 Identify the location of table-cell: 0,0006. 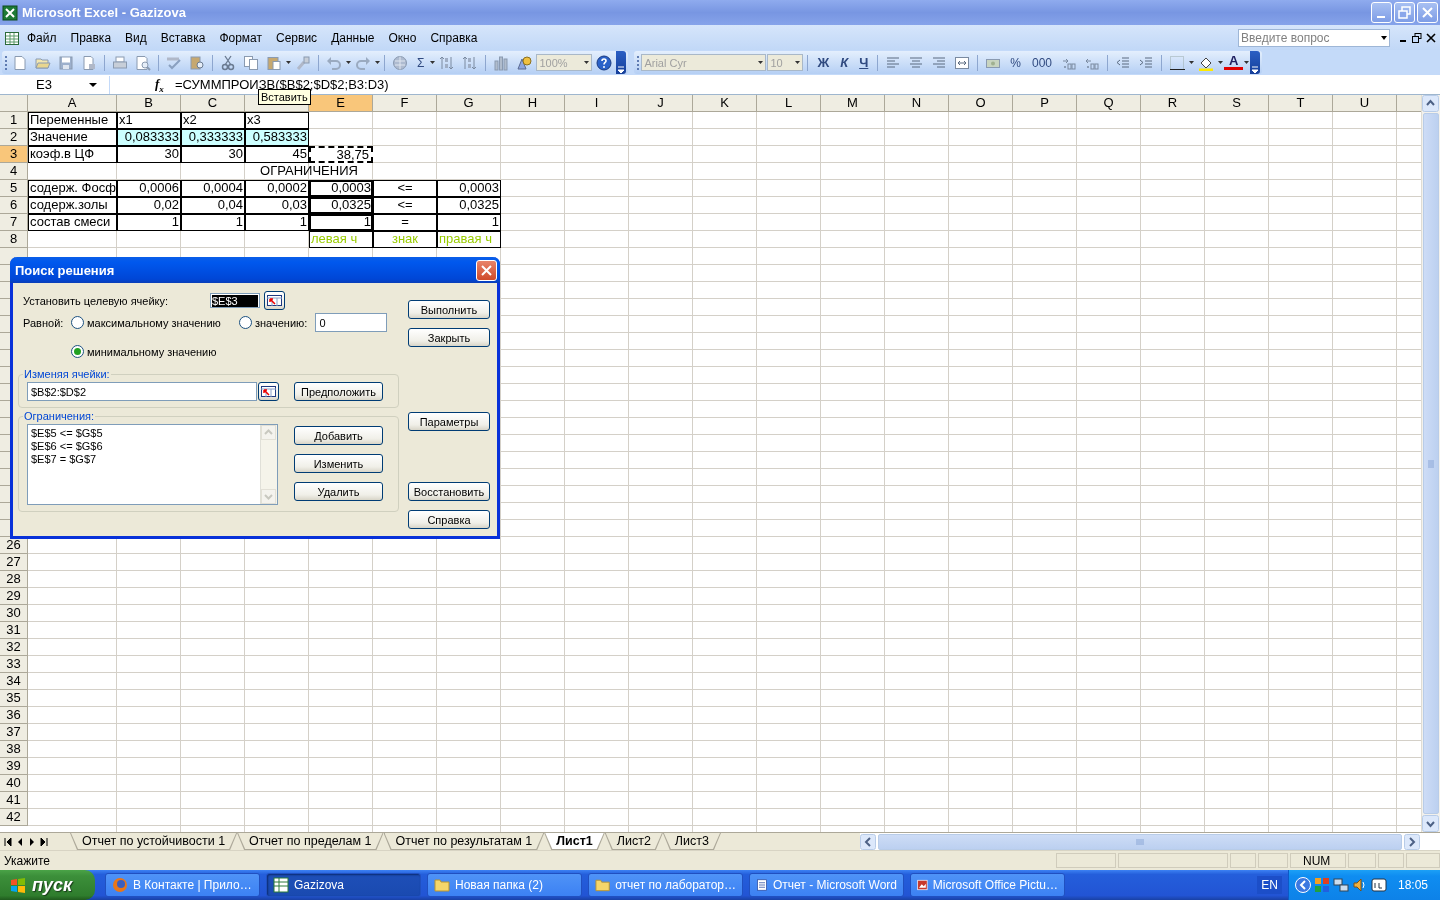
(149, 188).